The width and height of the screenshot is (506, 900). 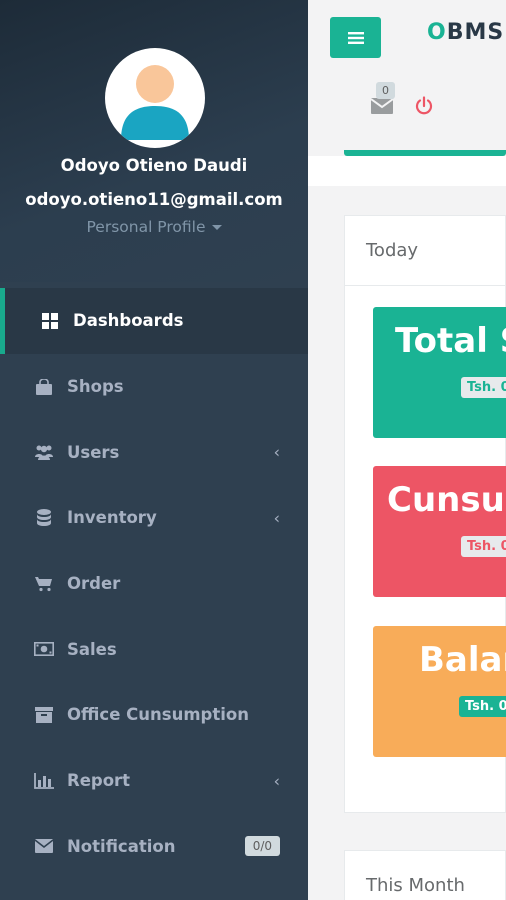 What do you see at coordinates (44, 781) in the screenshot?
I see `bar-chart-icon` at bounding box center [44, 781].